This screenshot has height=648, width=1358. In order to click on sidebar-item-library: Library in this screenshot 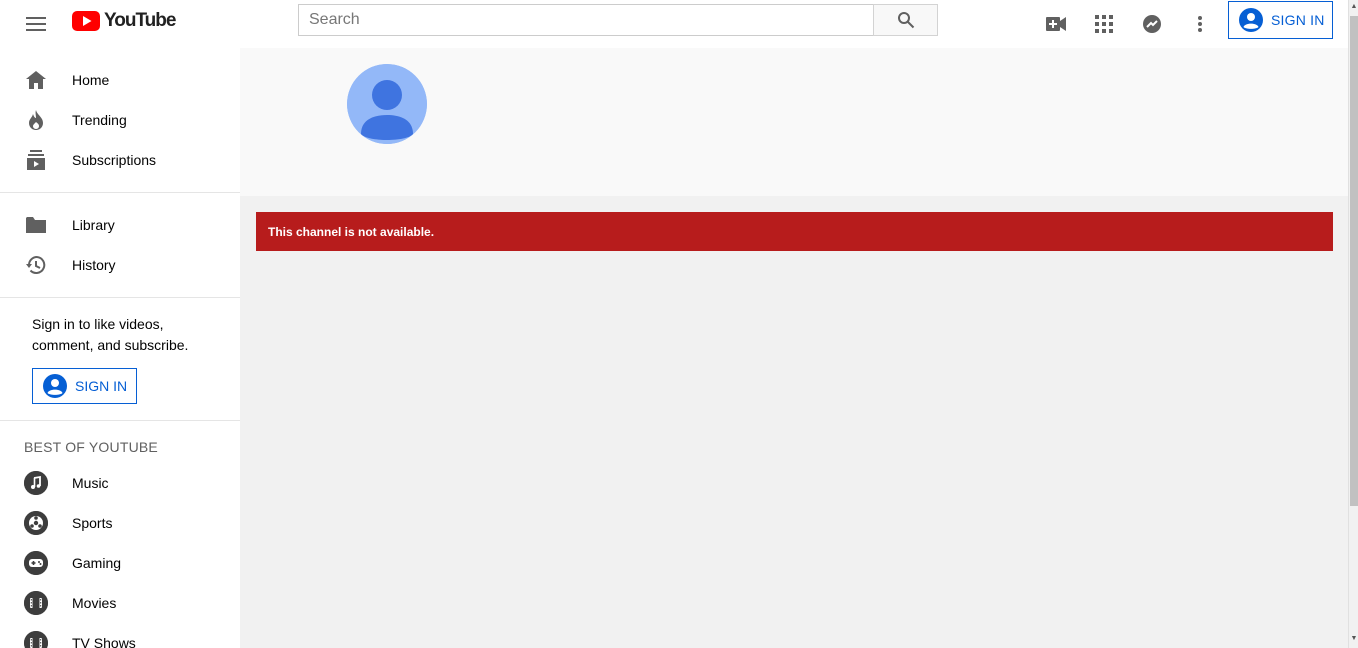, I will do `click(120, 225)`.